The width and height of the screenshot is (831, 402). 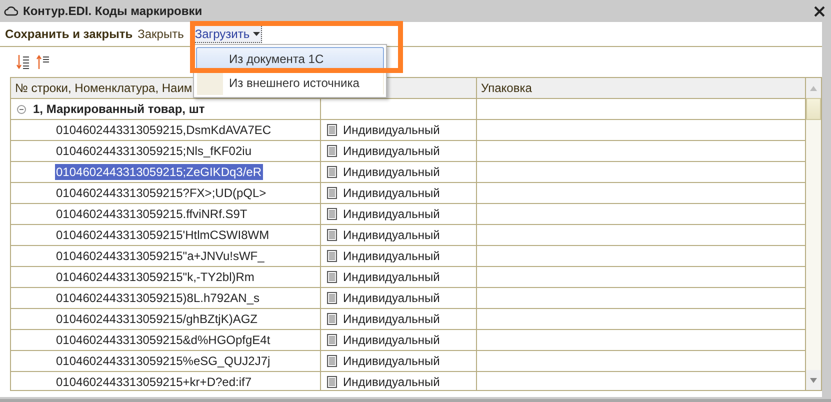 What do you see at coordinates (155, 277) in the screenshot?
I see `table-cell: 0104602443313059215"k,-TY2bl)Rm` at bounding box center [155, 277].